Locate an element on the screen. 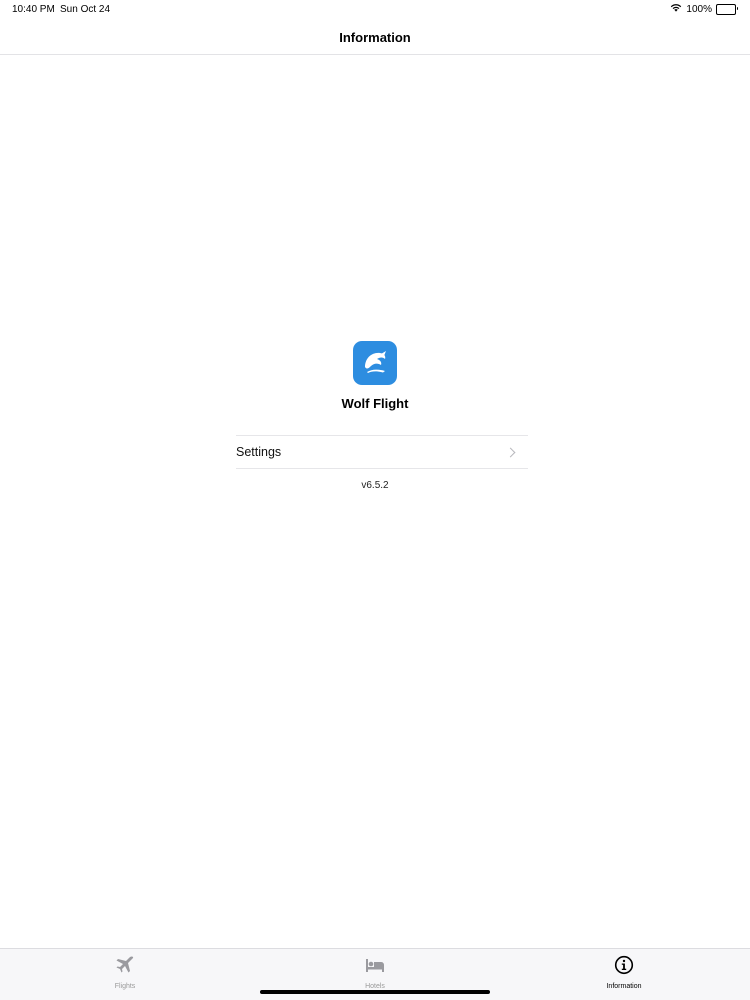 Image resolution: width=750 pixels, height=1000 pixels. wolf-flight-logo-icon is located at coordinates (375, 363).